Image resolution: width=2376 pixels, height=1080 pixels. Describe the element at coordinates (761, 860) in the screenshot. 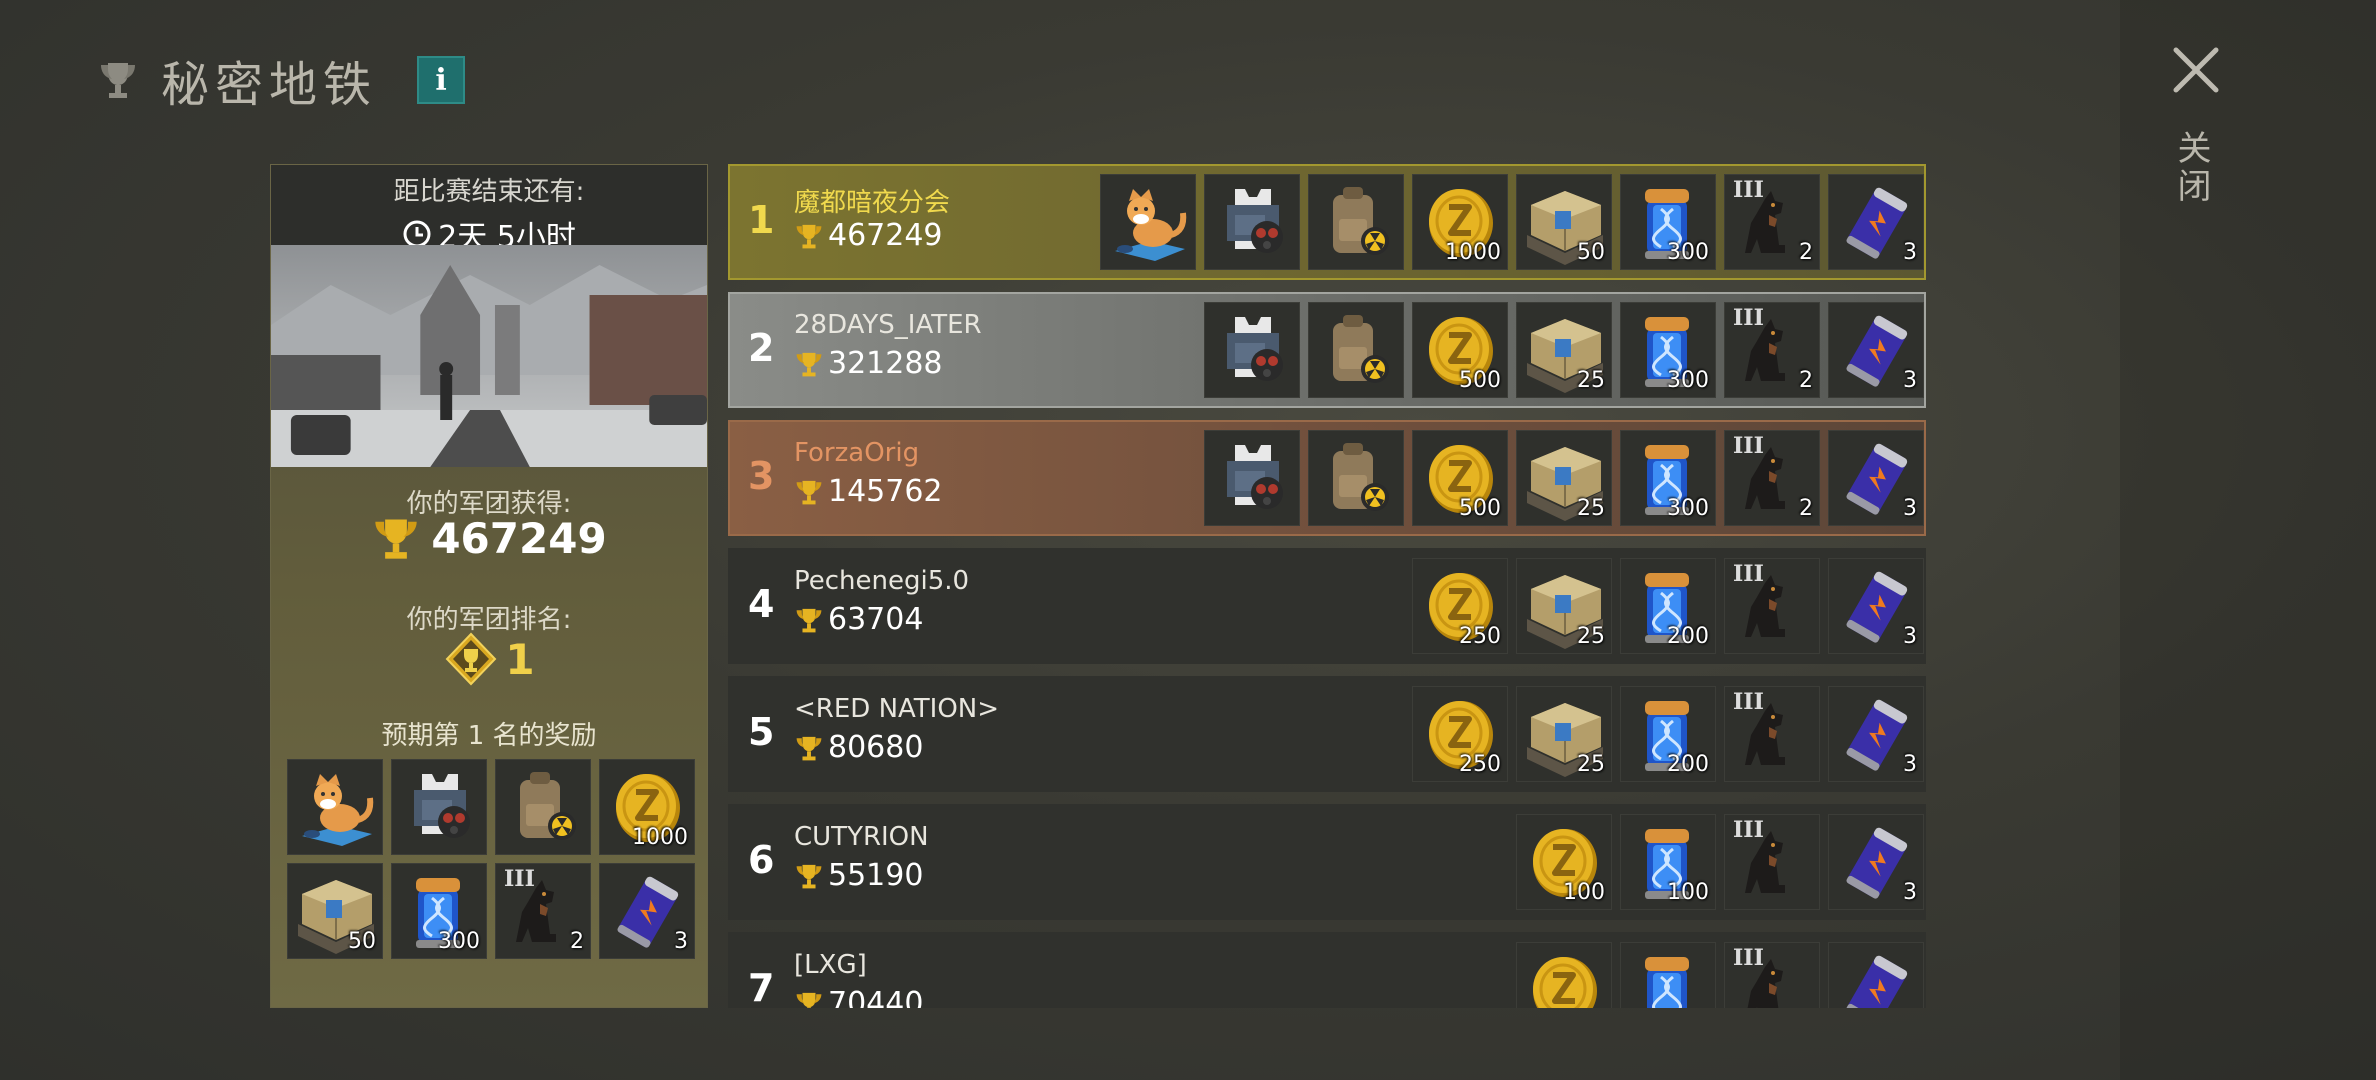

I see `row-rank: 6` at that location.